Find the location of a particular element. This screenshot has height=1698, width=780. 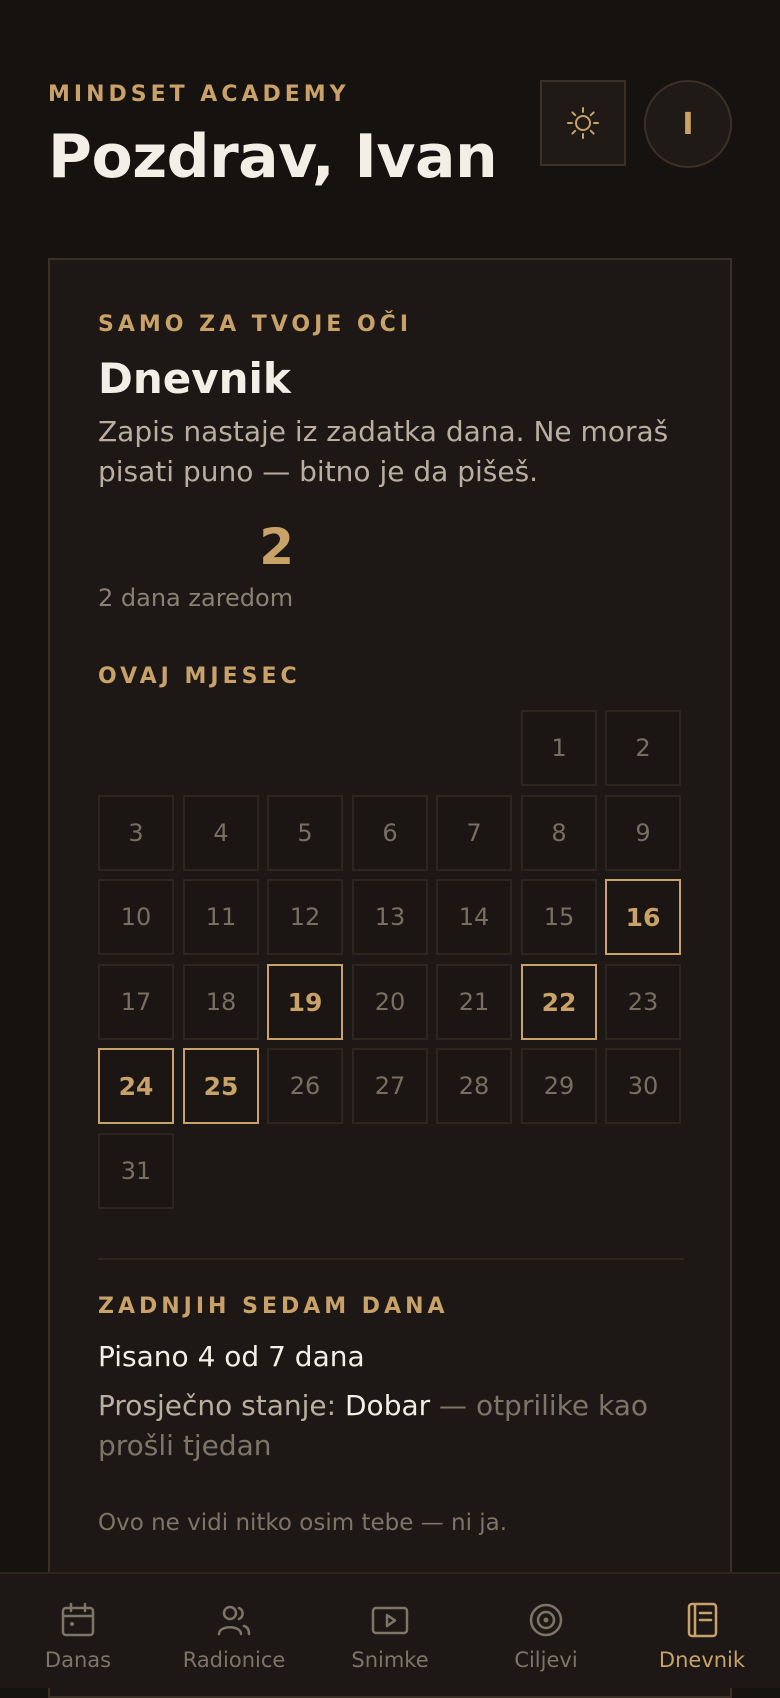

privacy-note: Ovo ne vidi nitko osim tebe — ni ja. is located at coordinates (303, 1523).